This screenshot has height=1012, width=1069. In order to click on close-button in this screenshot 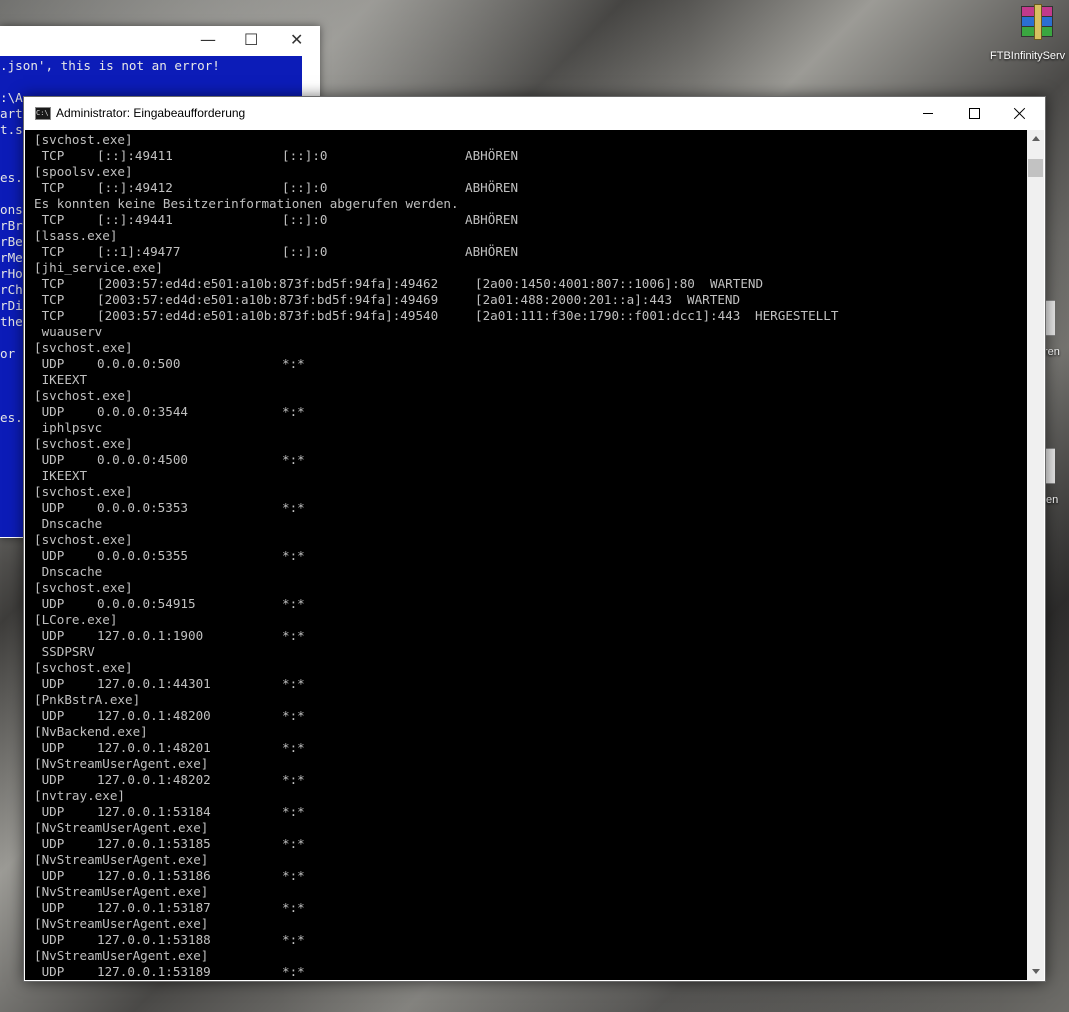, I will do `click(1020, 113)`.